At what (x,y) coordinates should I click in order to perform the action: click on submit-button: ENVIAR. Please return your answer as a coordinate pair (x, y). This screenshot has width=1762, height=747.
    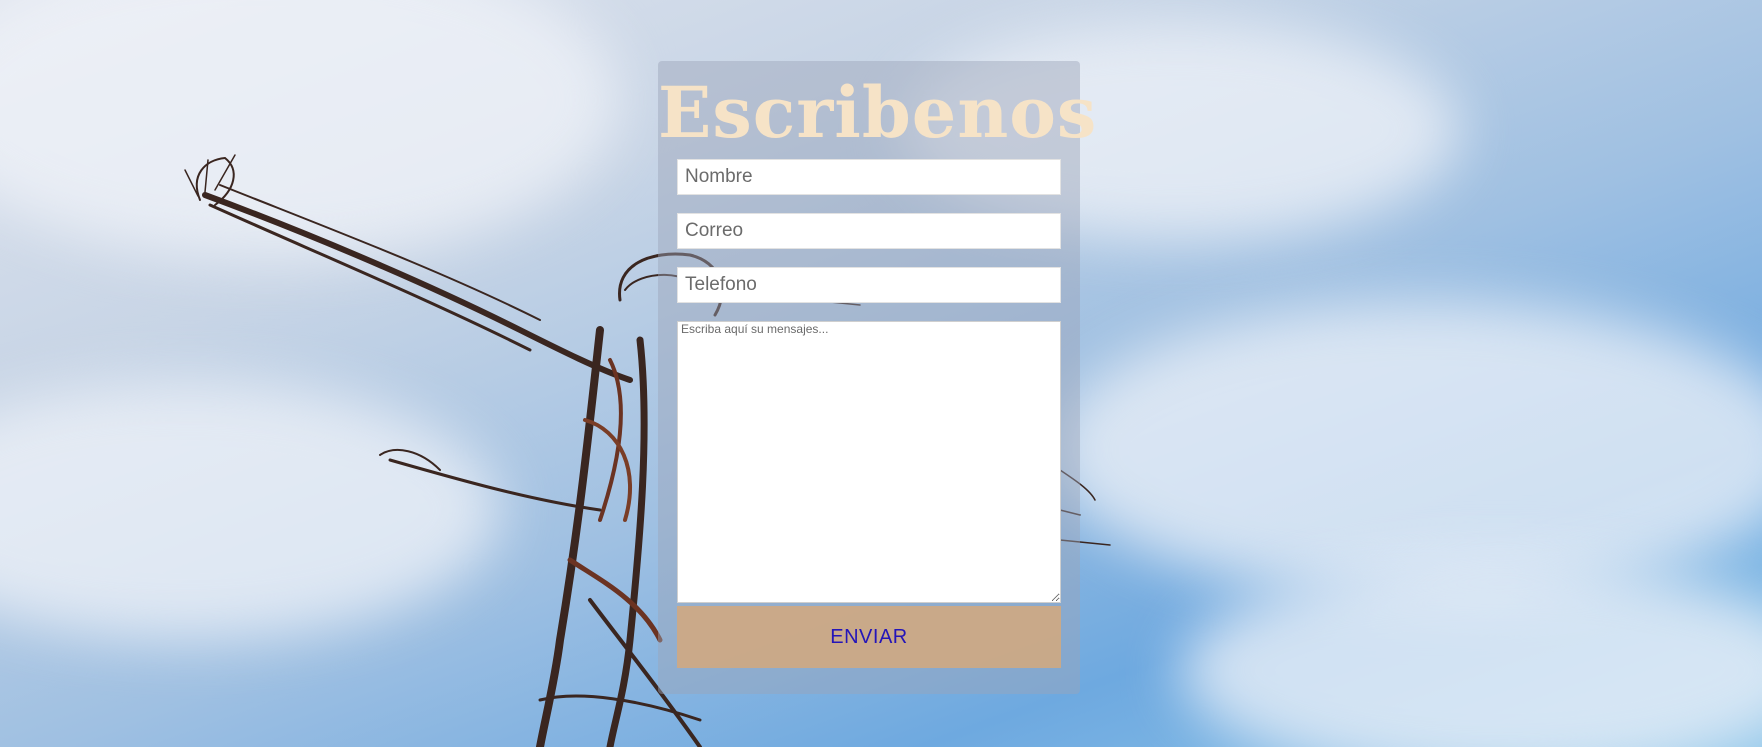
    Looking at the image, I should click on (869, 637).